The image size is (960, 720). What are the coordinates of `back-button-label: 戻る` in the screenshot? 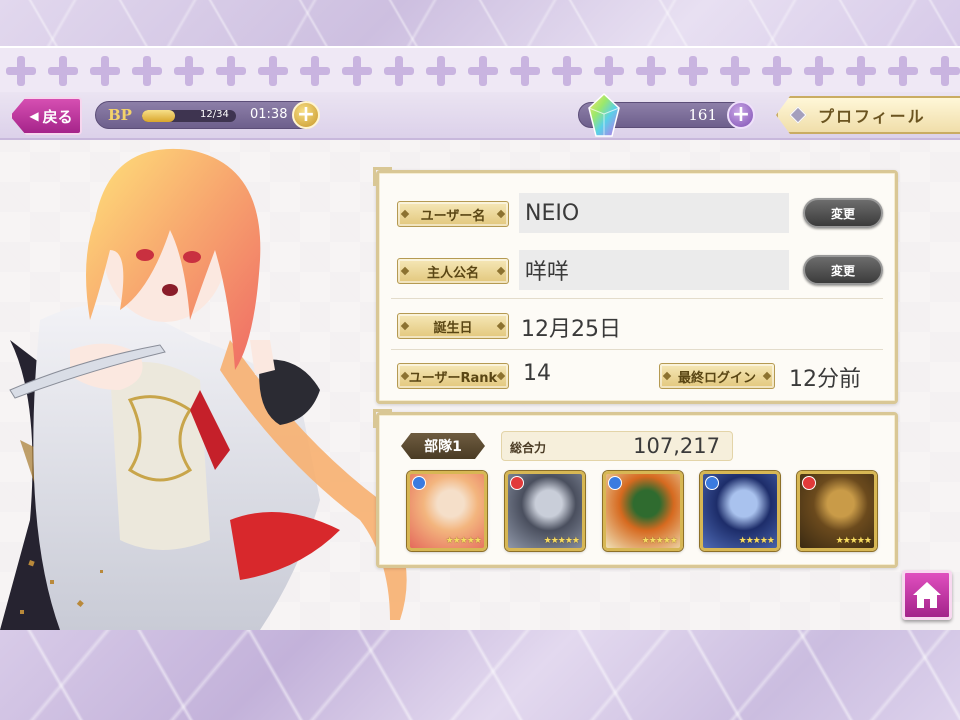 It's located at (57, 116).